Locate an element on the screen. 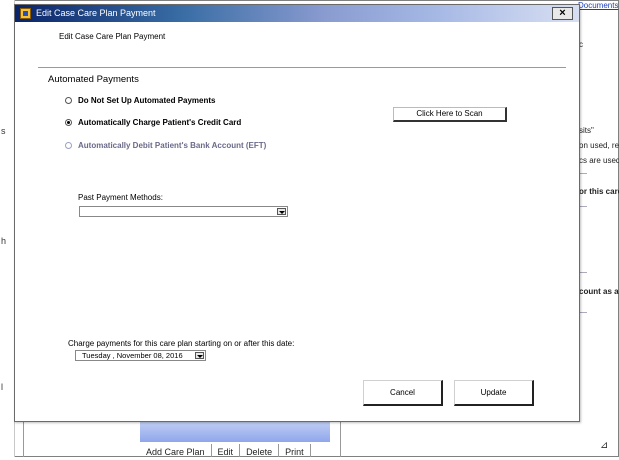 The height and width of the screenshot is (460, 619). past-payment-methods-select is located at coordinates (183, 211).